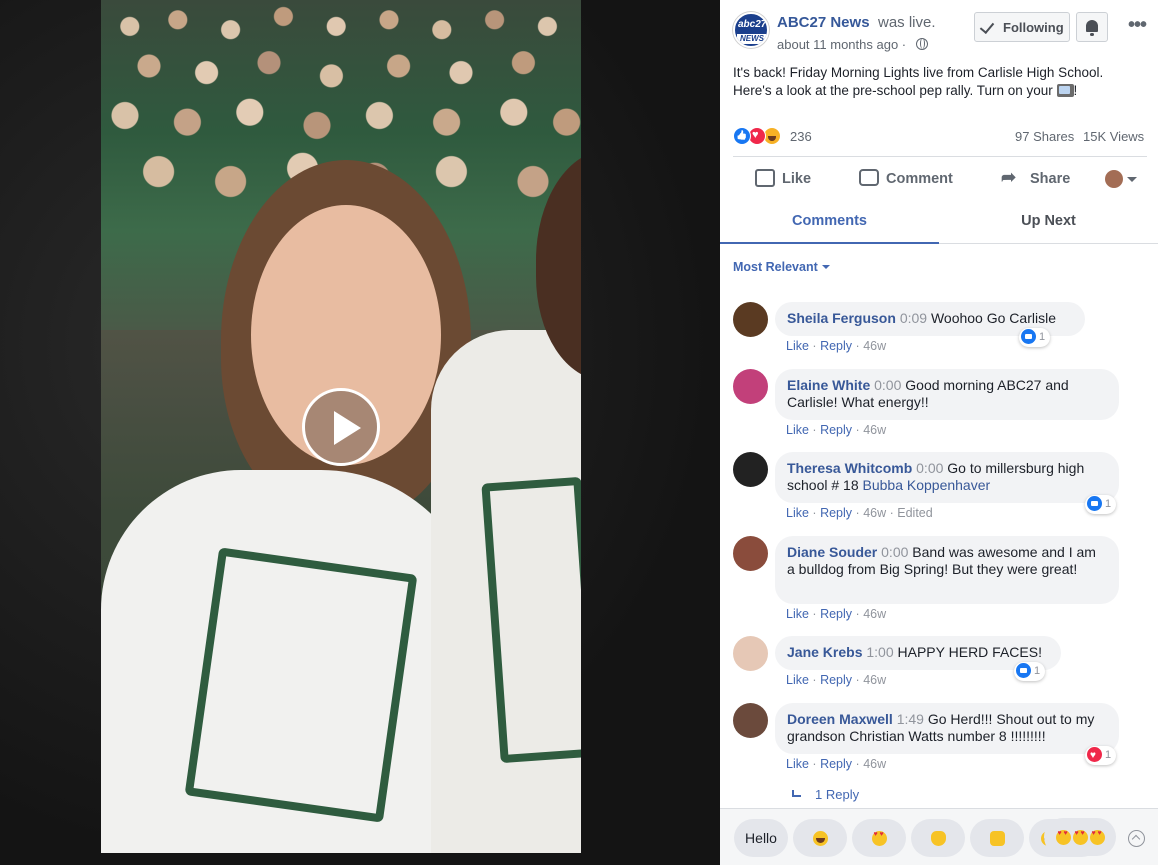 The width and height of the screenshot is (1158, 865). I want to click on comment-button: Comment, so click(914, 179).